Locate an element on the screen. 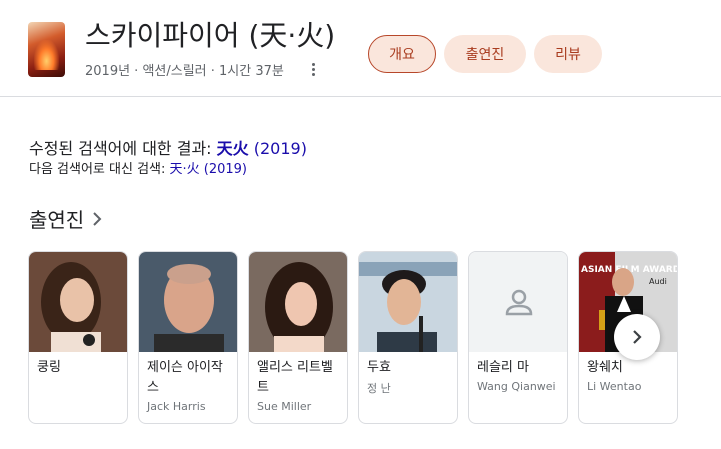  alt-query-prefix: 다음 검색어로 대신 검색: is located at coordinates (99, 169).